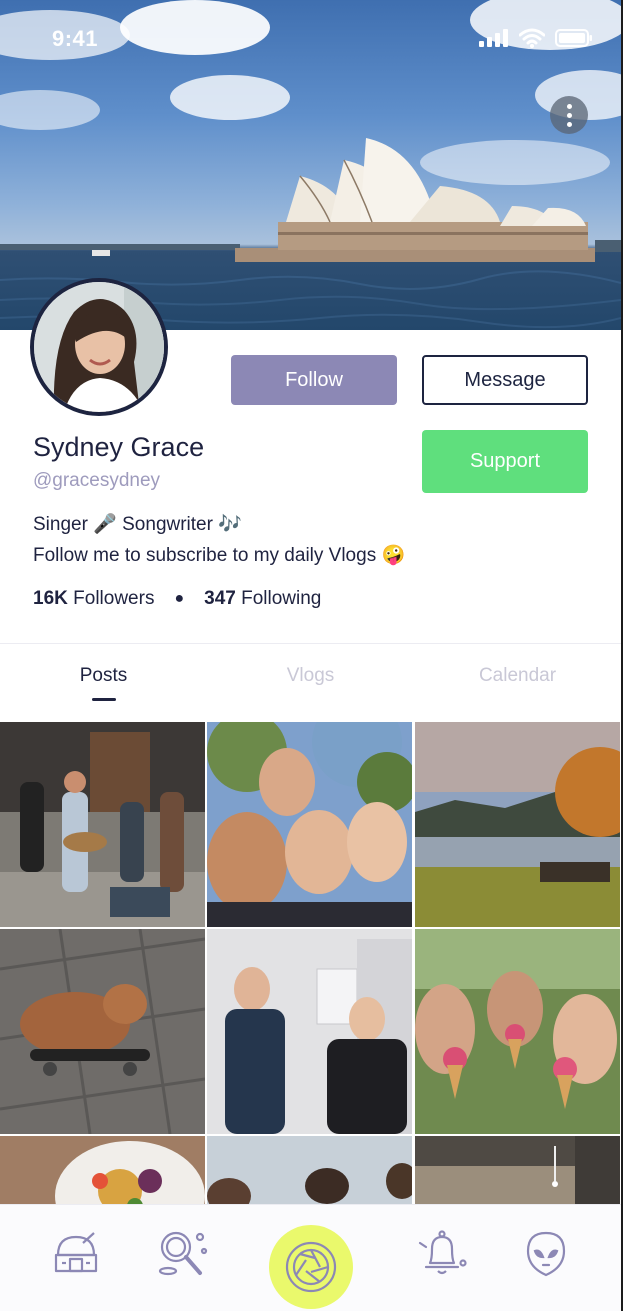 This screenshot has height=1311, width=623. What do you see at coordinates (573, 38) in the screenshot?
I see `battery-icon` at bounding box center [573, 38].